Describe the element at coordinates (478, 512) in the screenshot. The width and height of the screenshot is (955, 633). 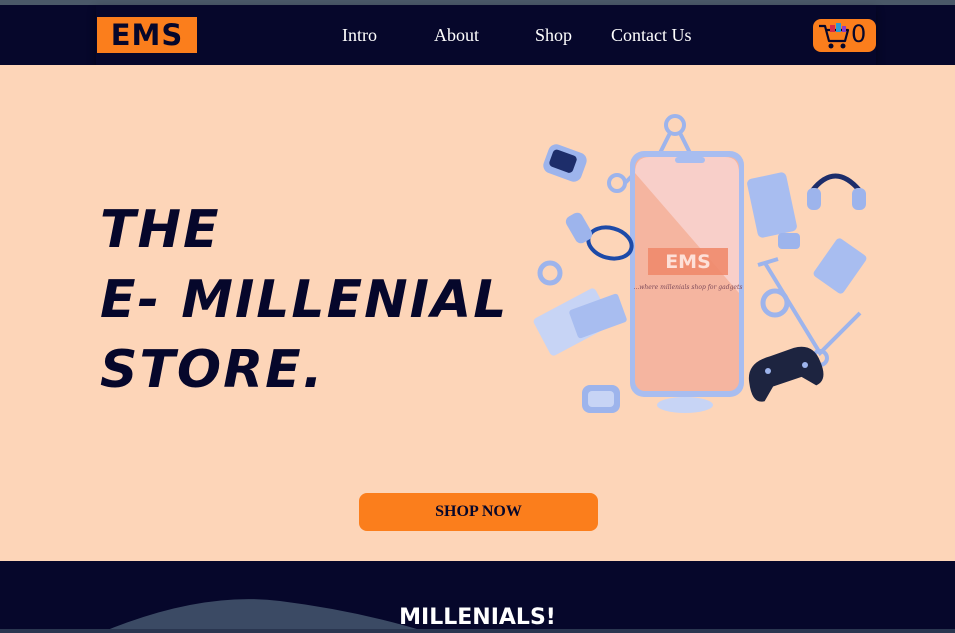
I see `shop-now-button: SHOP NOW` at that location.